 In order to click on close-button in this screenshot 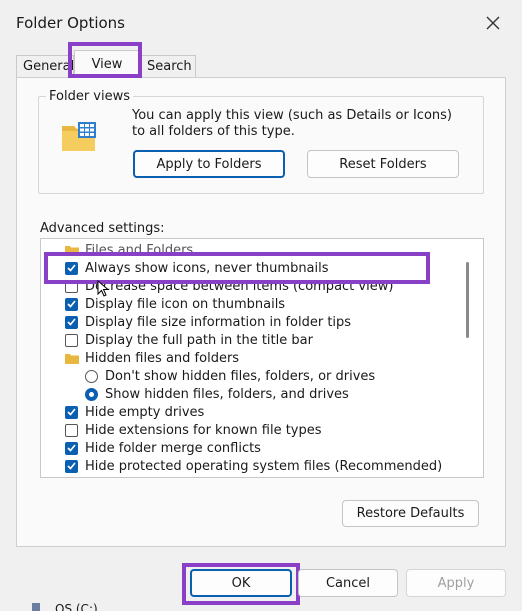, I will do `click(493, 23)`.